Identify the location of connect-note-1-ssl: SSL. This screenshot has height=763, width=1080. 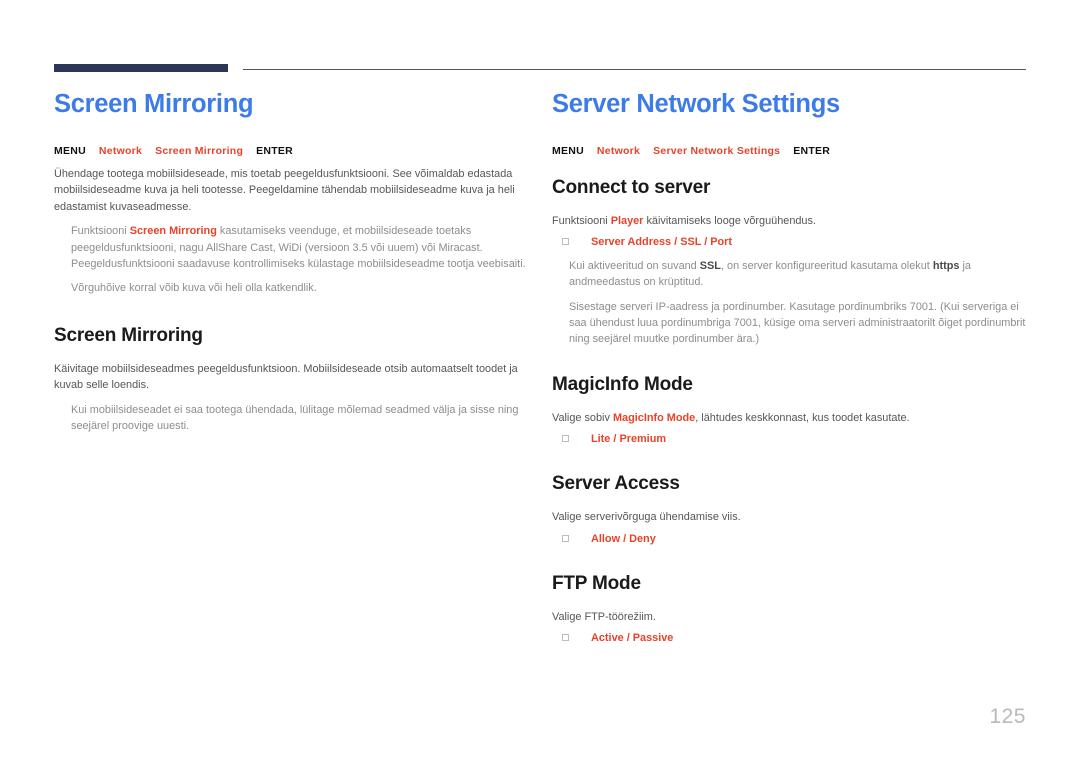
(710, 265).